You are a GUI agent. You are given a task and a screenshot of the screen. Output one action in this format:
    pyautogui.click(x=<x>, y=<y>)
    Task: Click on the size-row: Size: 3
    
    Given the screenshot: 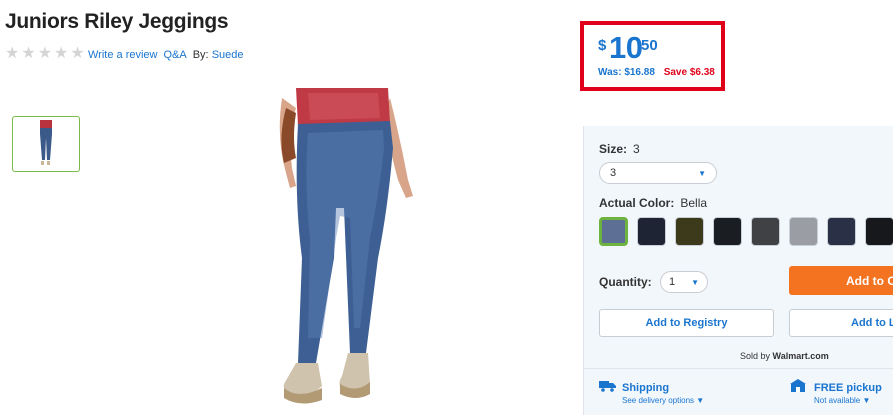 What is the action you would take?
    pyautogui.click(x=619, y=149)
    